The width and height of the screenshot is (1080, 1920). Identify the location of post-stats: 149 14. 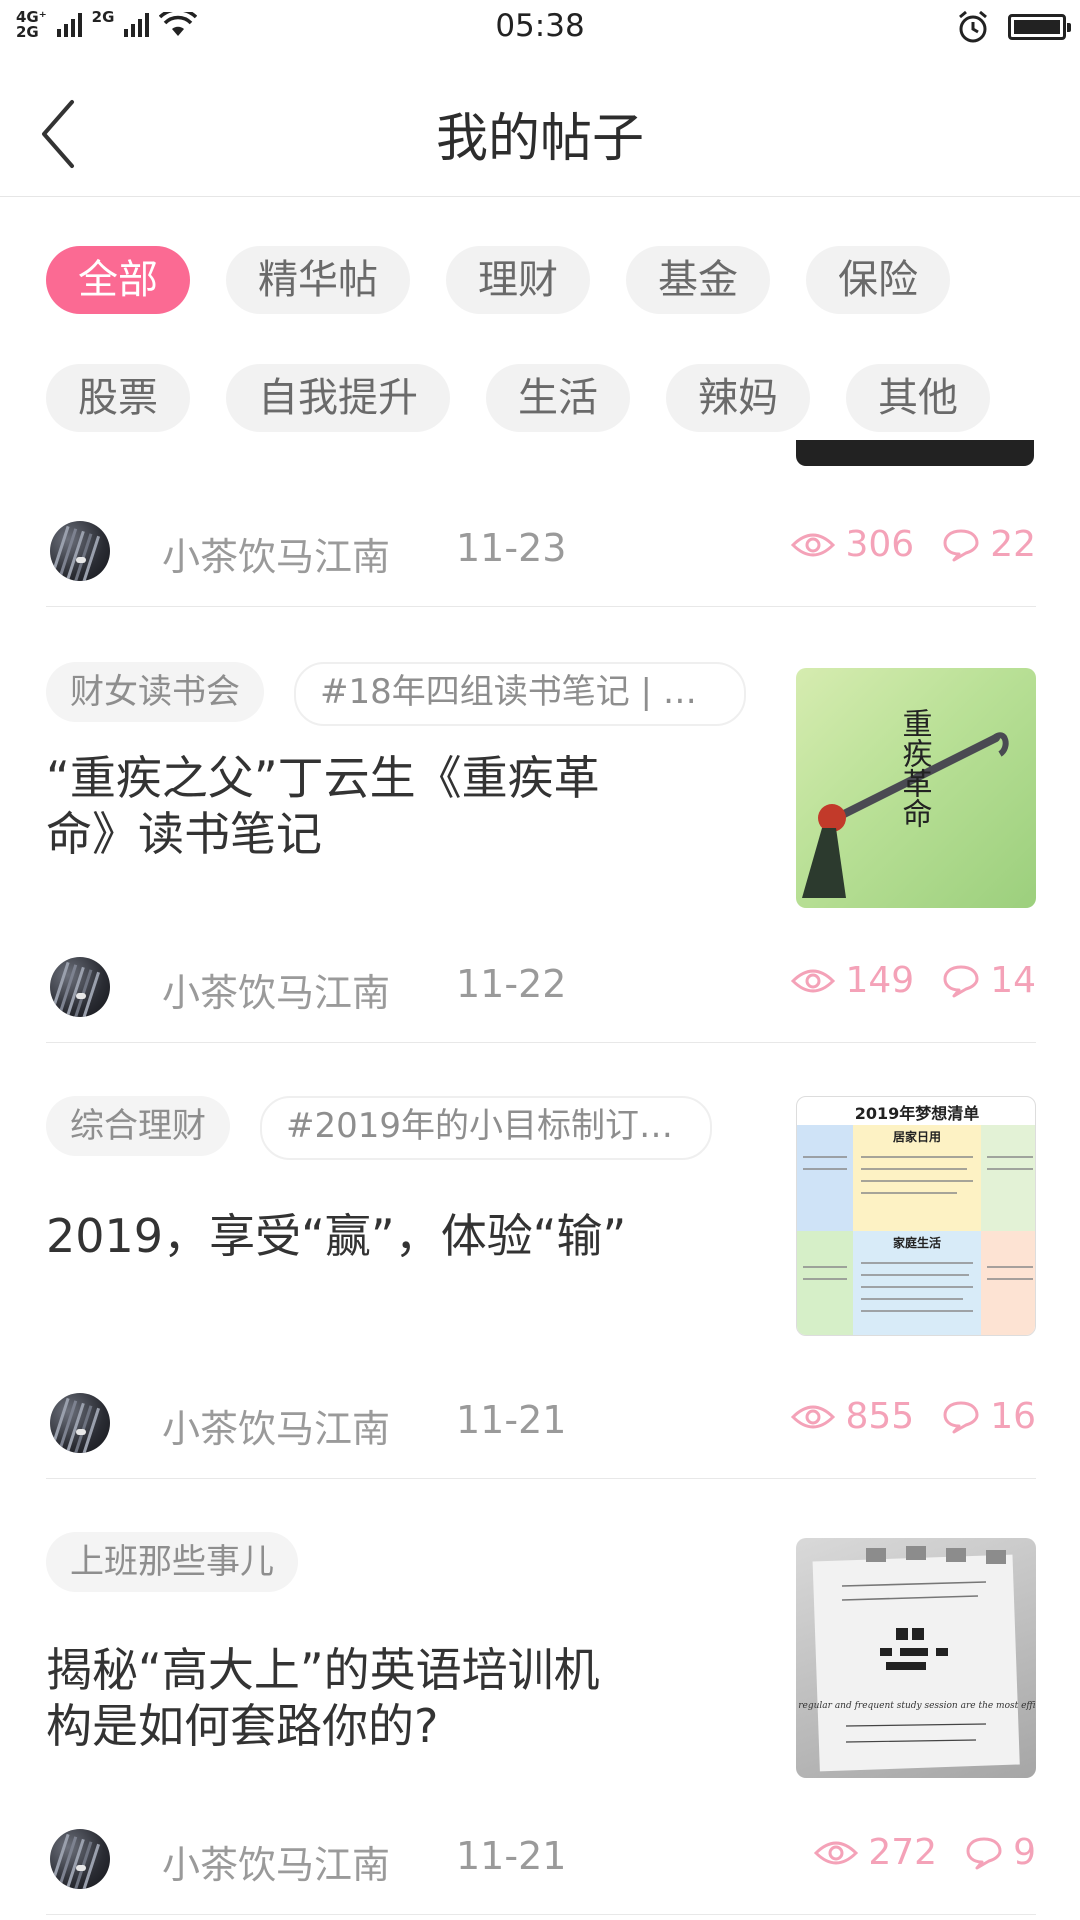
(913, 980).